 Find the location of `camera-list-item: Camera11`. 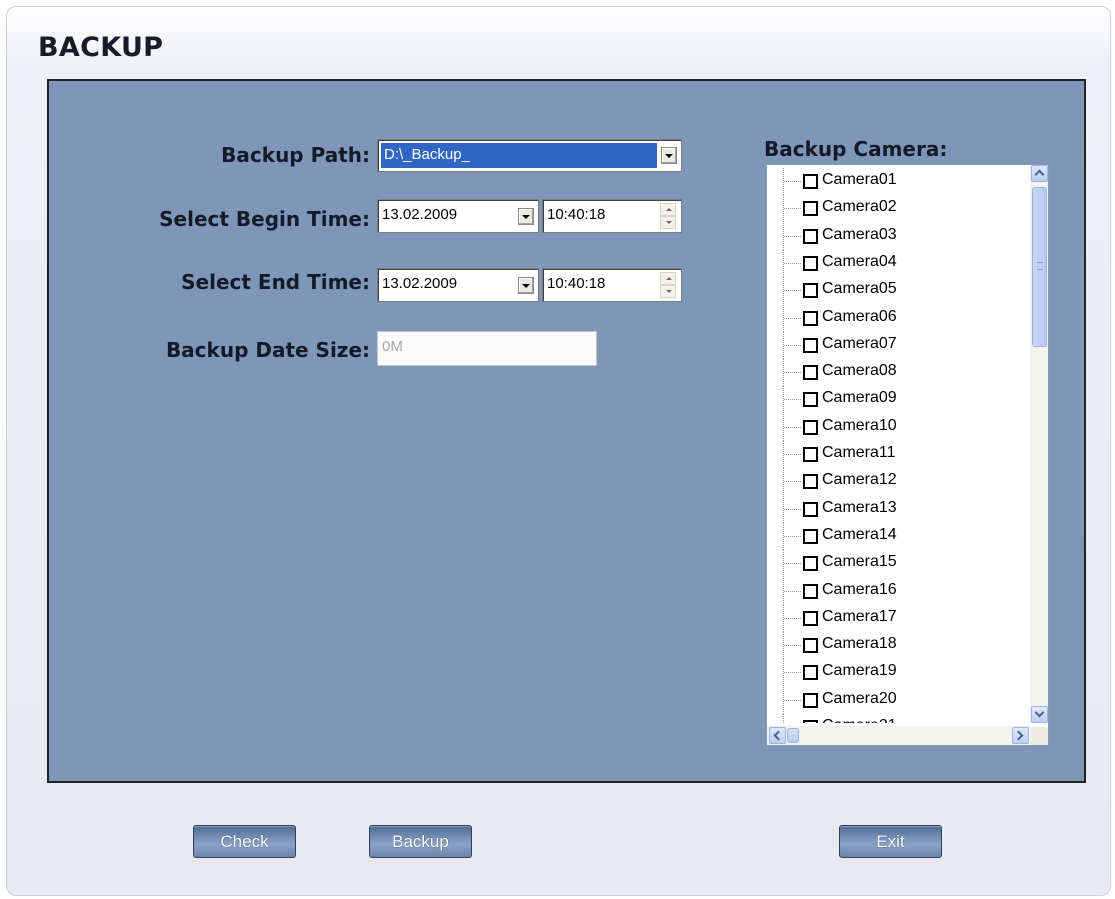

camera-list-item: Camera11 is located at coordinates (899, 454).